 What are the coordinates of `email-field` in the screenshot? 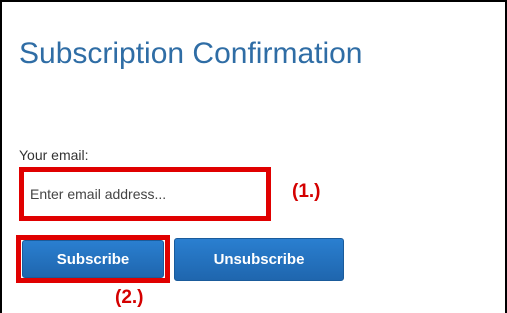 It's located at (145, 194).